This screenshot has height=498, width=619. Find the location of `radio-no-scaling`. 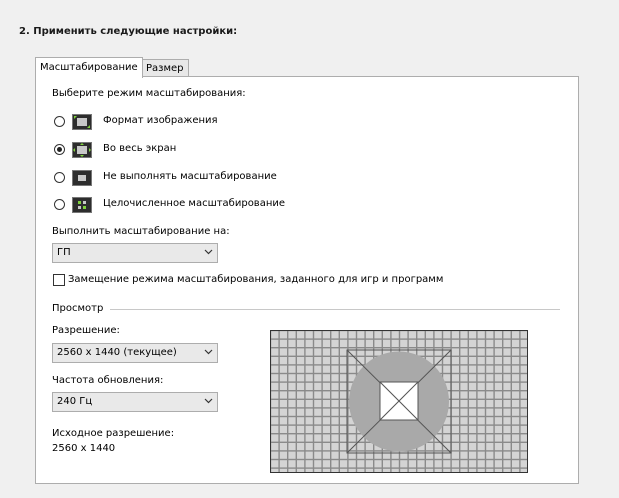

radio-no-scaling is located at coordinates (59, 177).